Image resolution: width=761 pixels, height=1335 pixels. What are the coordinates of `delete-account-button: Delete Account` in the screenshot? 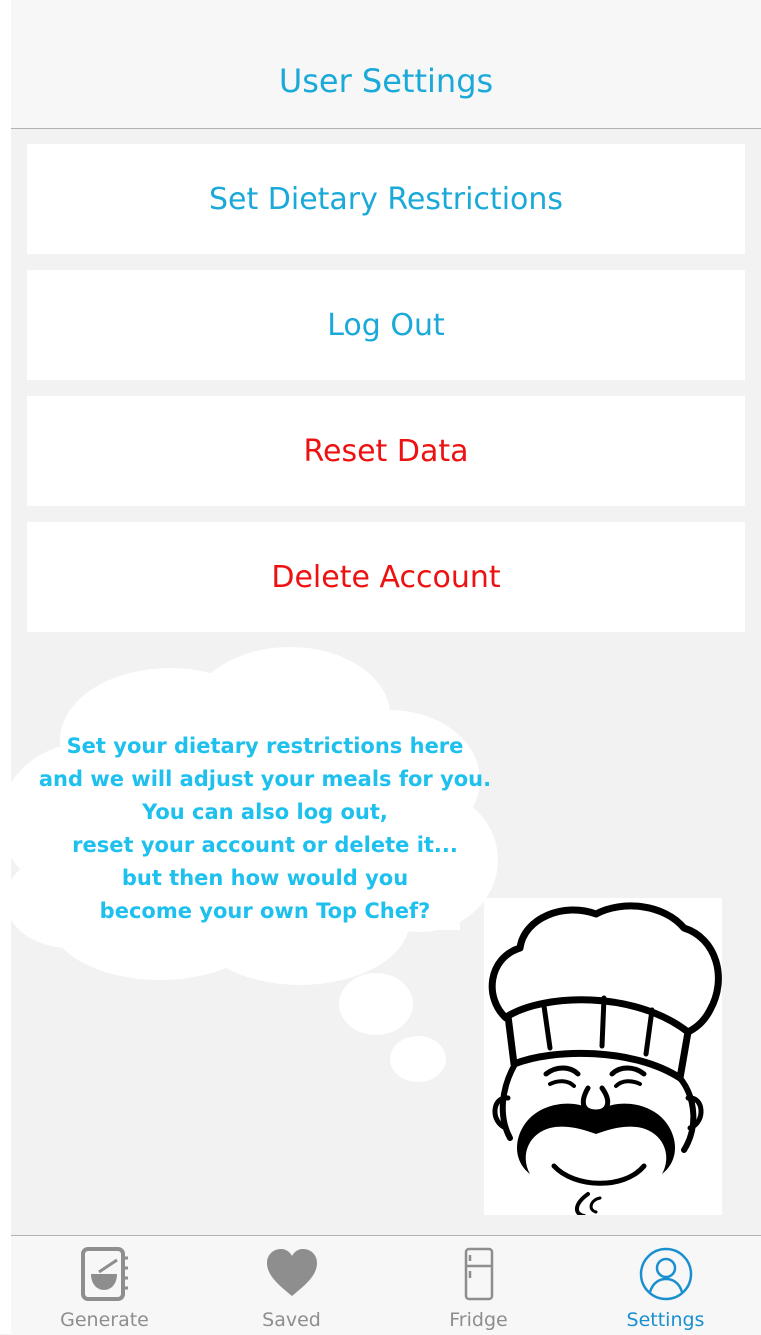 It's located at (386, 577).